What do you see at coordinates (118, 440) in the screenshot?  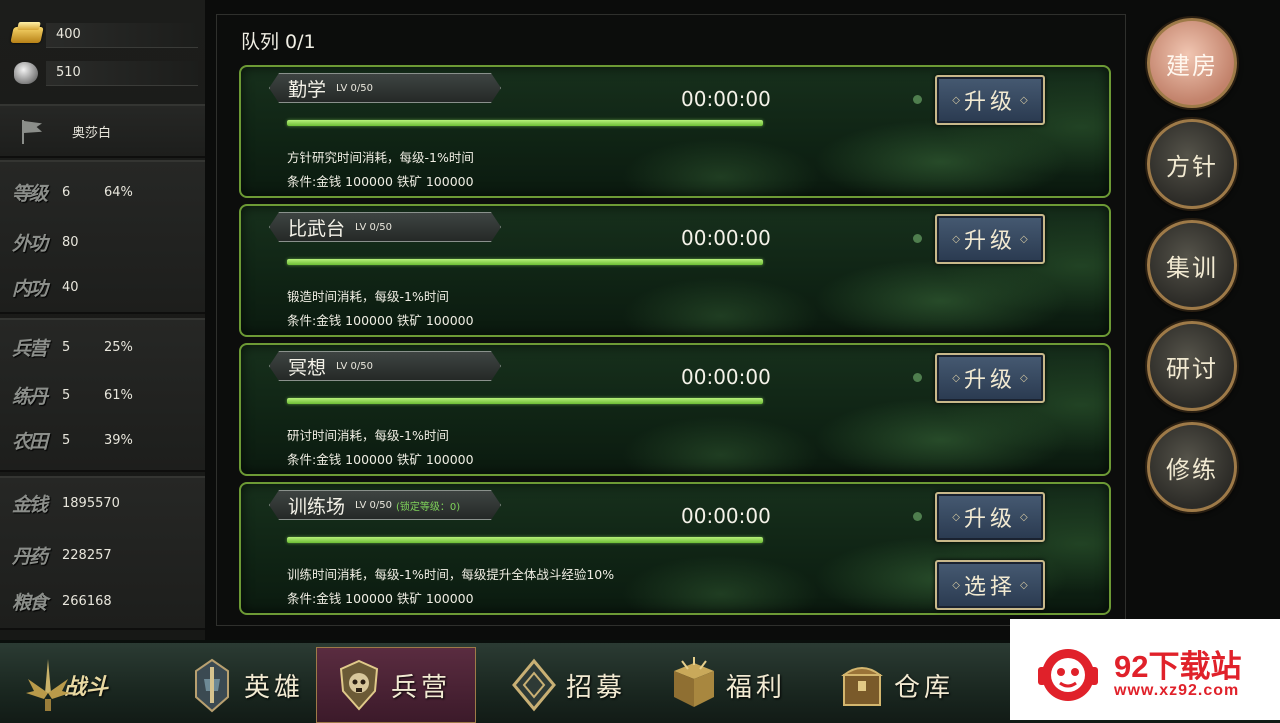 I see `stat-percent: 39%` at bounding box center [118, 440].